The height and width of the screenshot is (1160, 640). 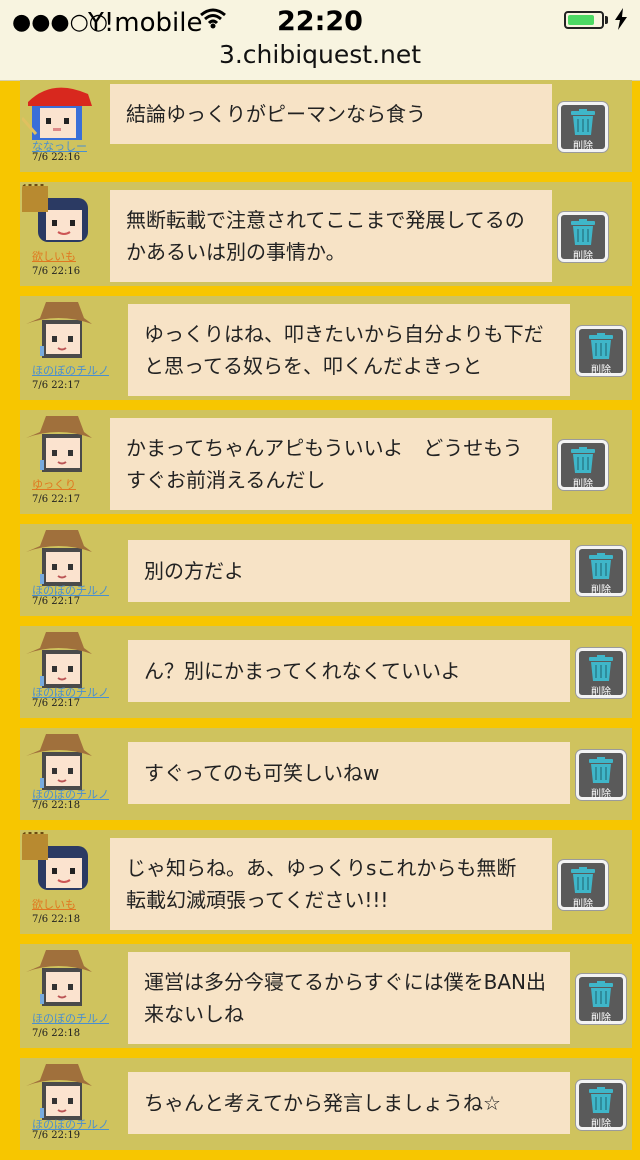 I want to click on user-name-link: ゆっくり, so click(x=54, y=484).